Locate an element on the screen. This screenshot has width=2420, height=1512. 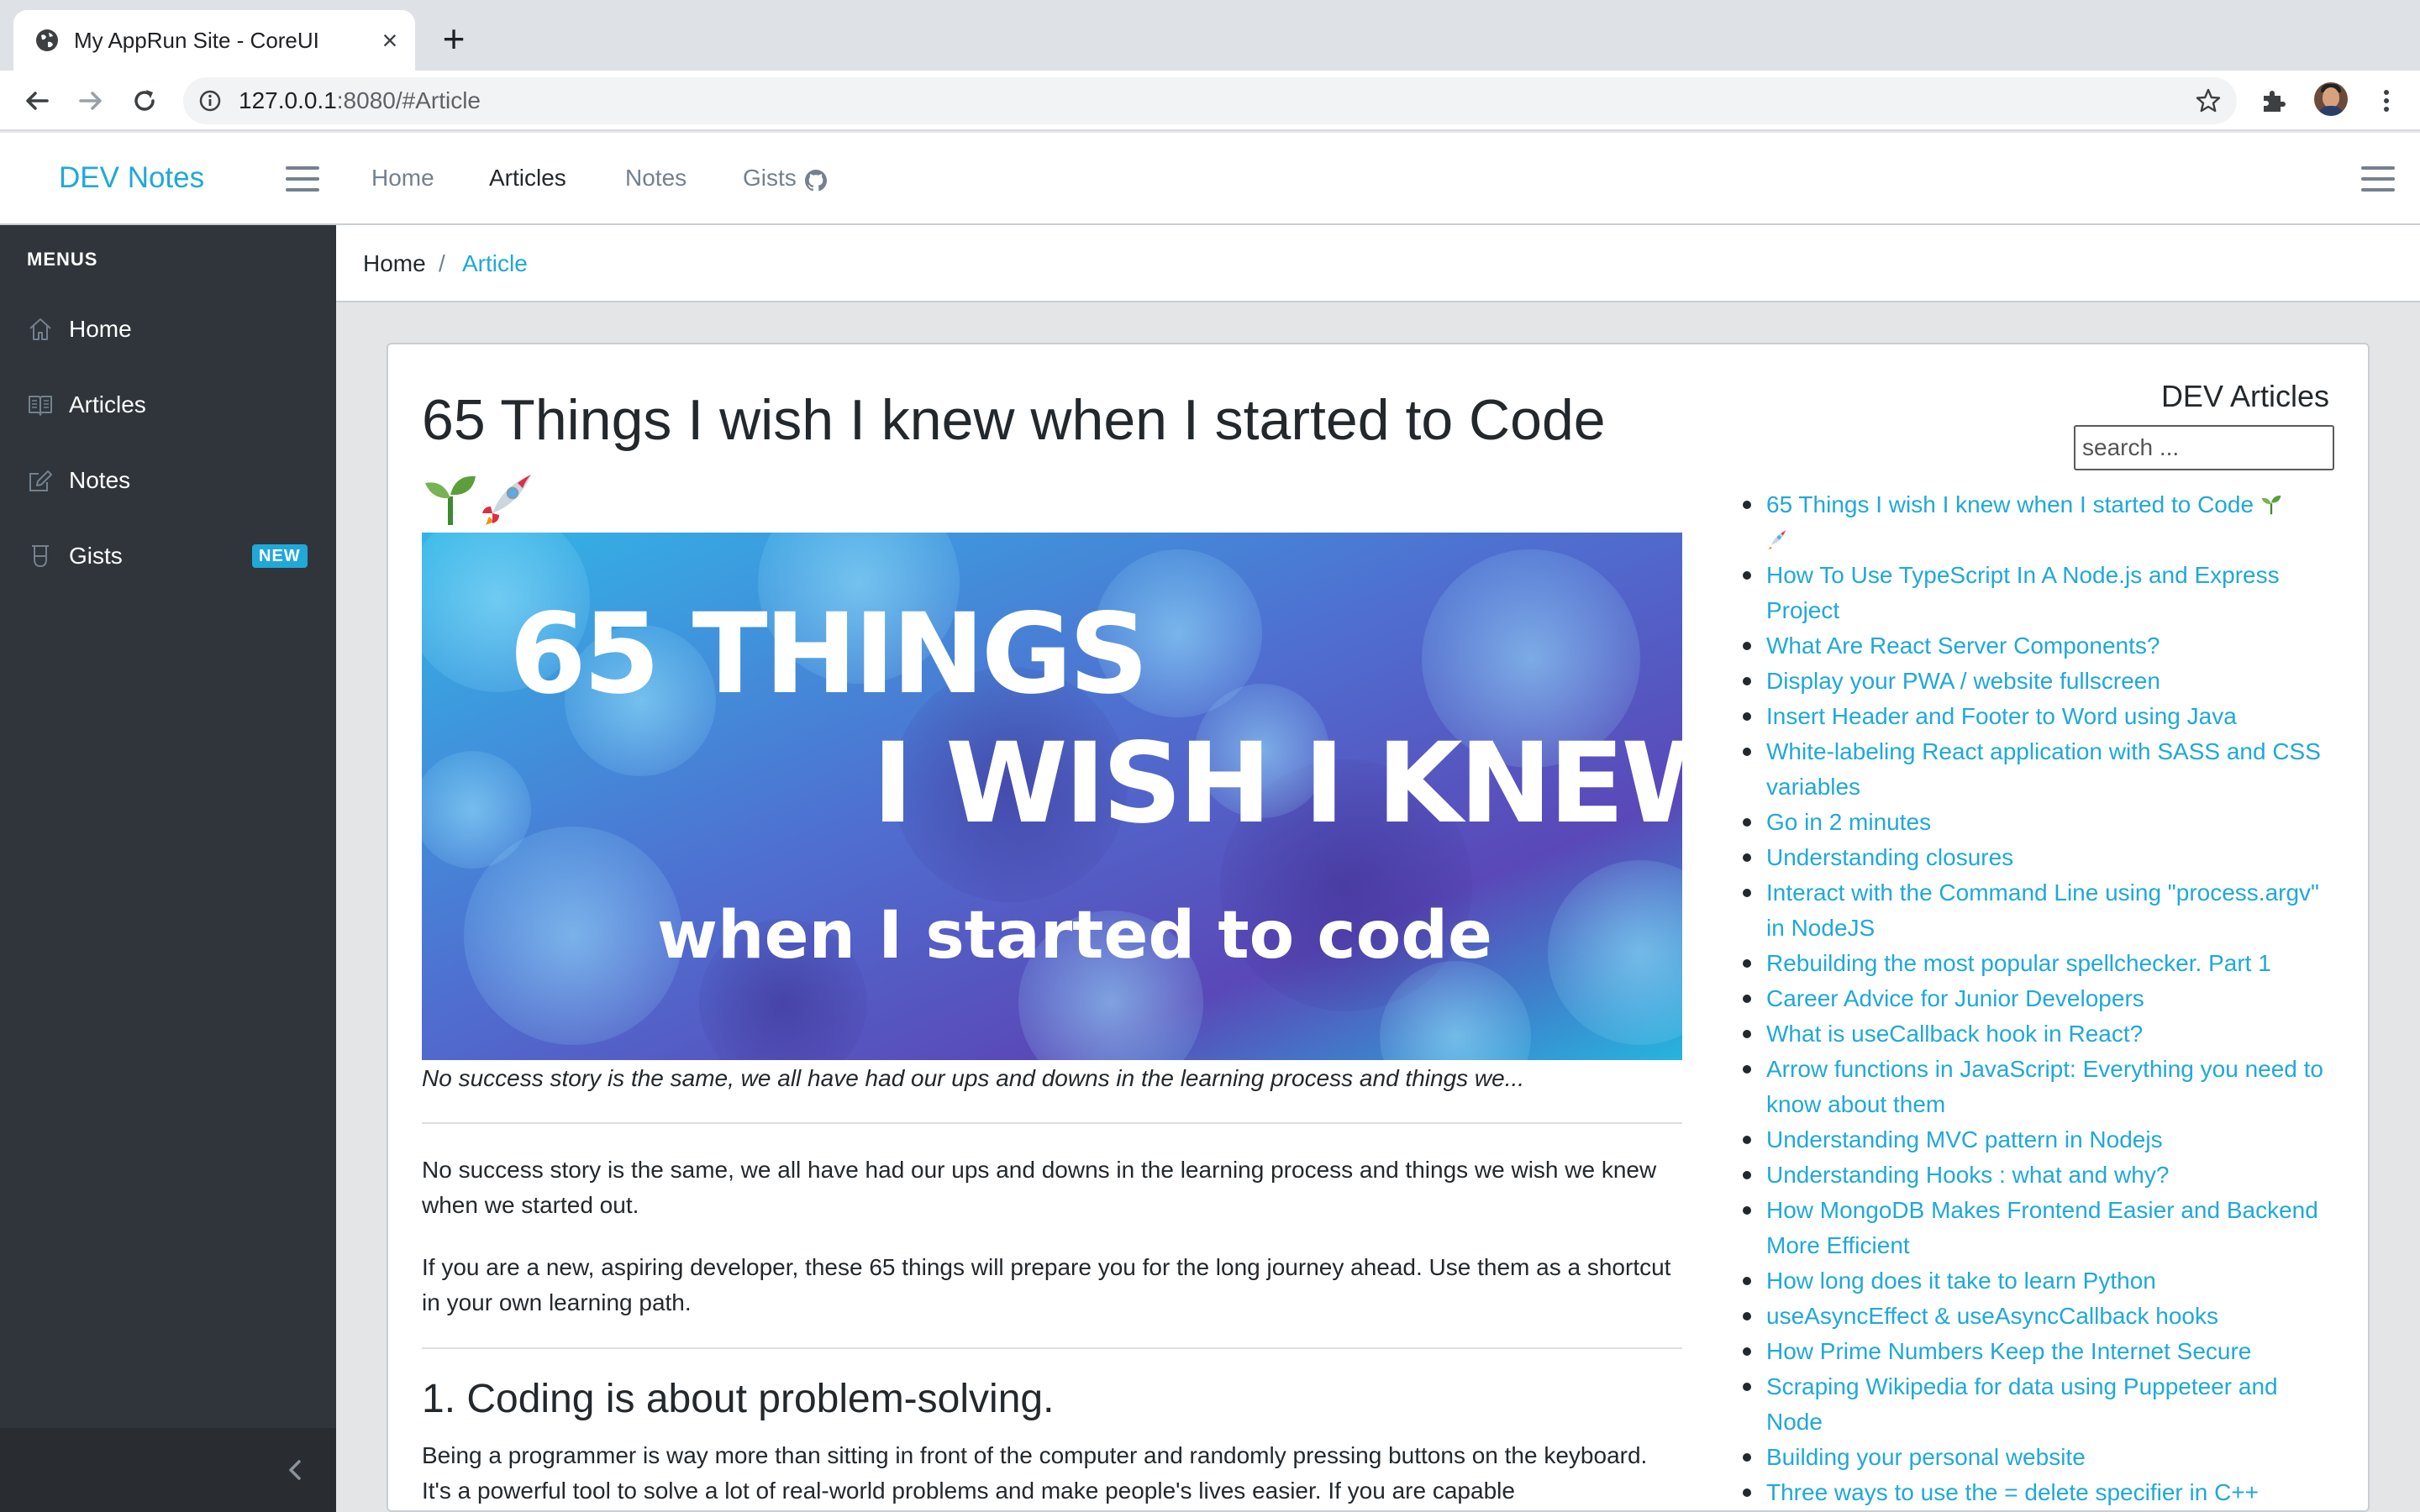
extensions-puzzle-icon is located at coordinates (2274, 101).